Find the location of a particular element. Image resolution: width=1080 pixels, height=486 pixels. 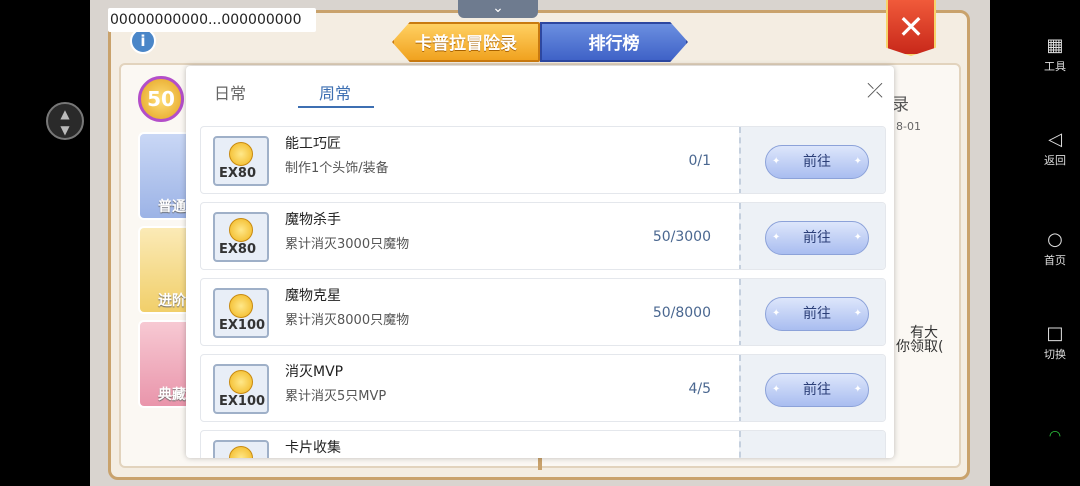

task-title: 卡片收集 is located at coordinates (313, 448).